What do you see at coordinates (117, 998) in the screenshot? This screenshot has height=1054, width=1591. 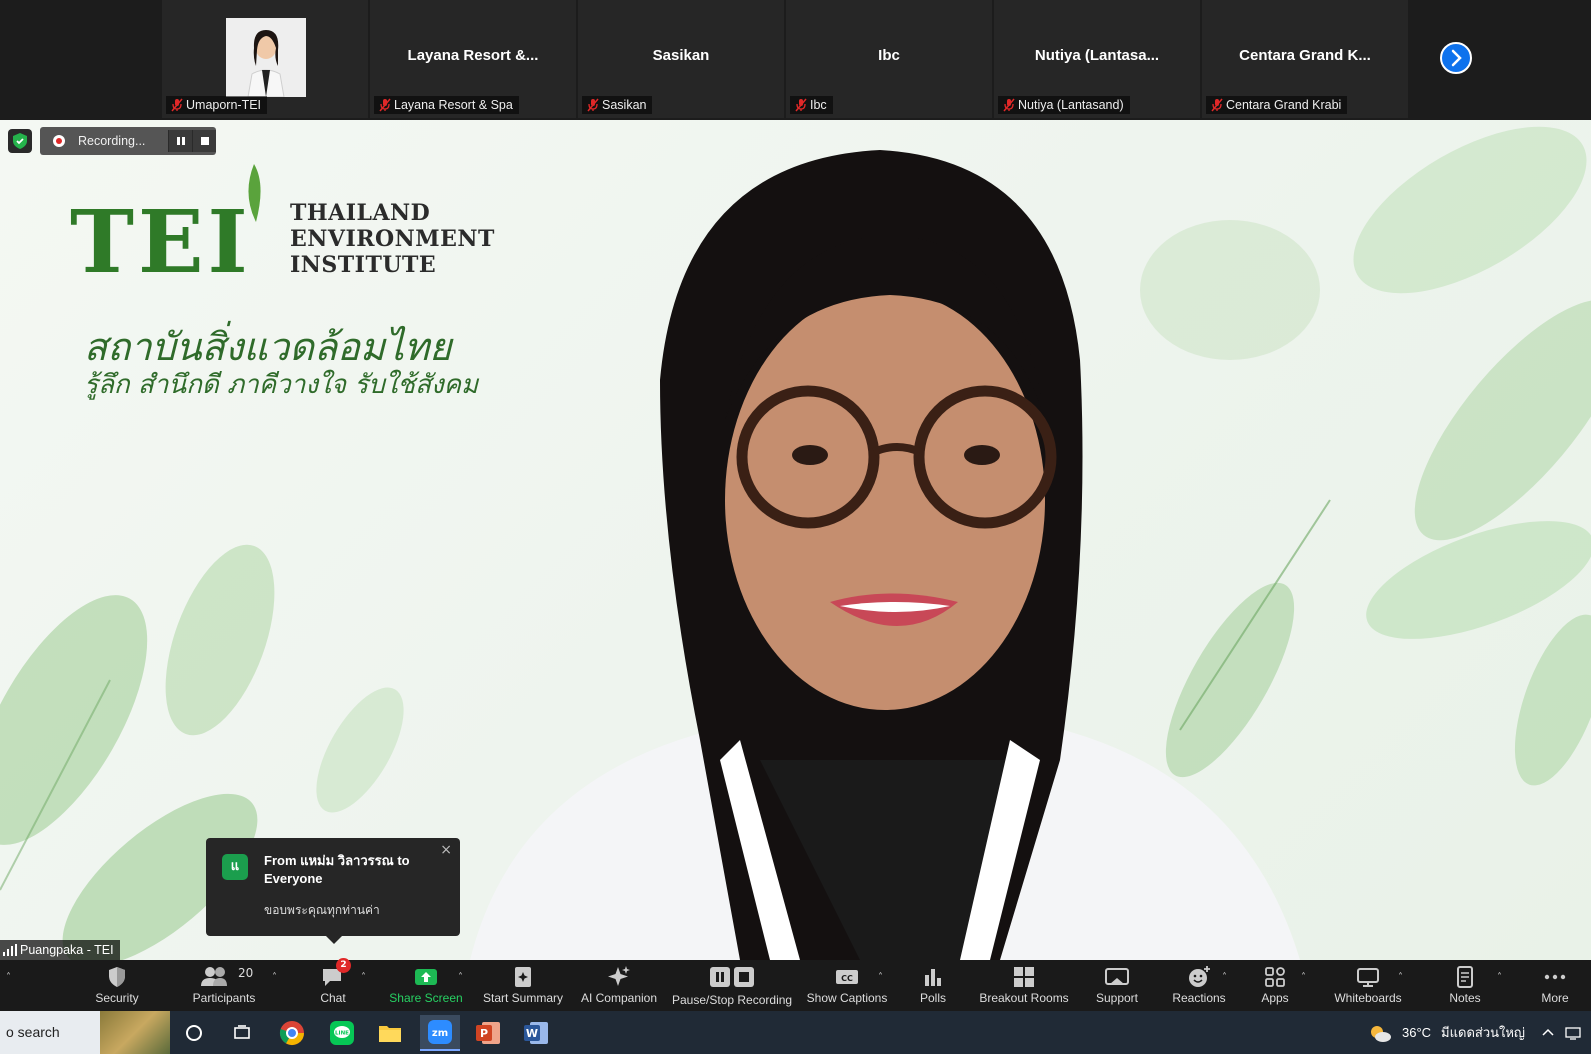 I see `security-label: Security` at bounding box center [117, 998].